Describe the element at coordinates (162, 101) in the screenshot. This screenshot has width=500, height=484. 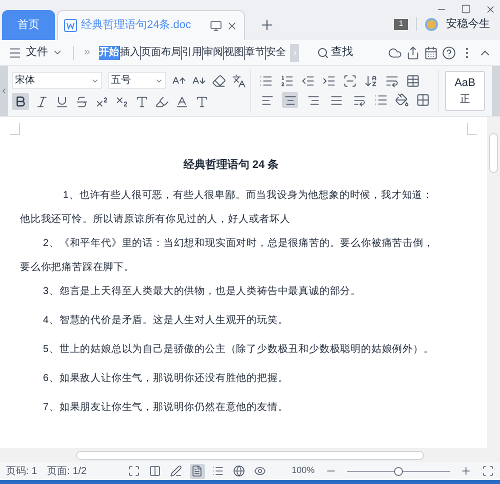
I see `highlighter-icon` at that location.